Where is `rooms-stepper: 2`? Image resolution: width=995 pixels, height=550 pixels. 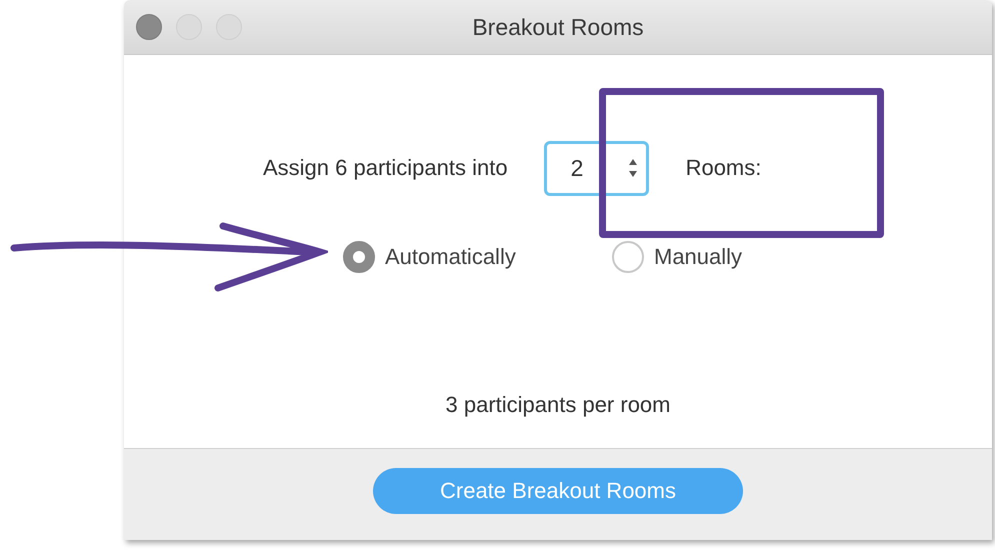
rooms-stepper: 2 is located at coordinates (596, 168).